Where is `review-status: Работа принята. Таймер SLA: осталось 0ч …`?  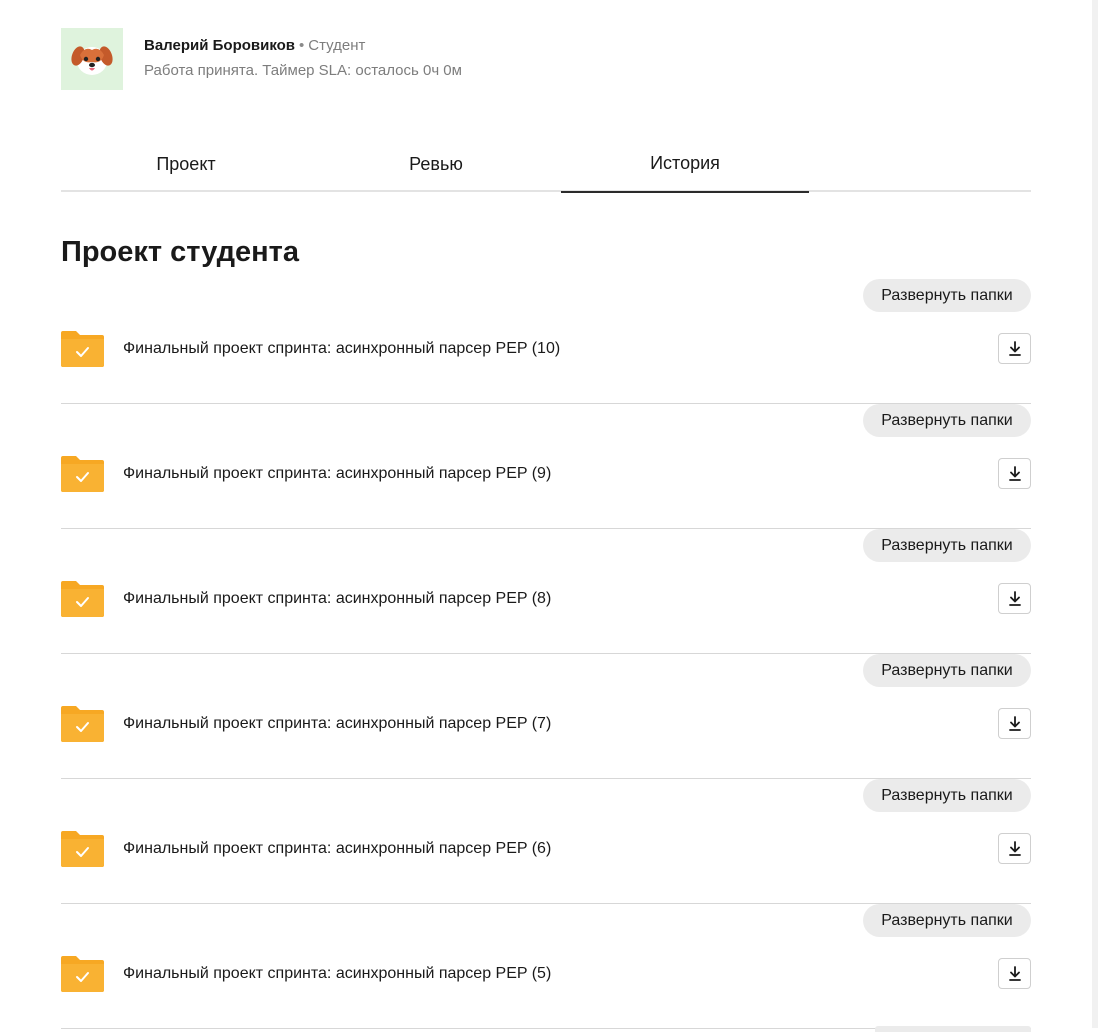
review-status: Работа принята. Таймер SLA: осталось 0ч … is located at coordinates (303, 70).